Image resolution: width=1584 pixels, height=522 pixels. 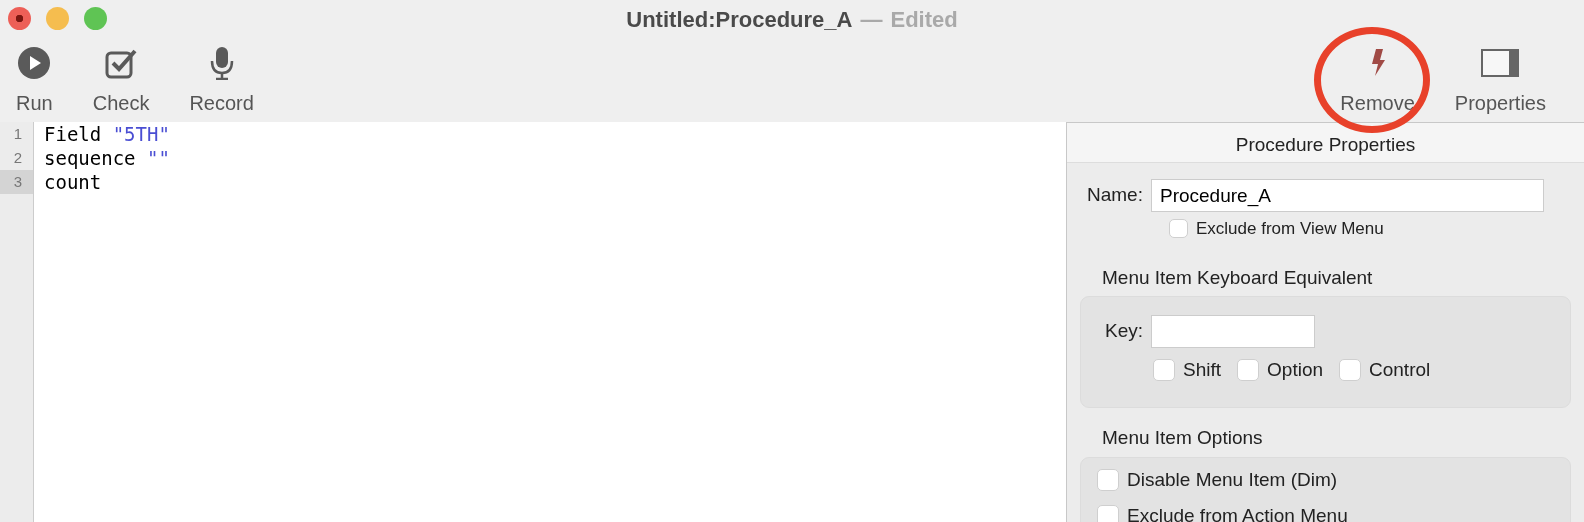 I want to click on toolbar-button: Record, so click(x=221, y=82).